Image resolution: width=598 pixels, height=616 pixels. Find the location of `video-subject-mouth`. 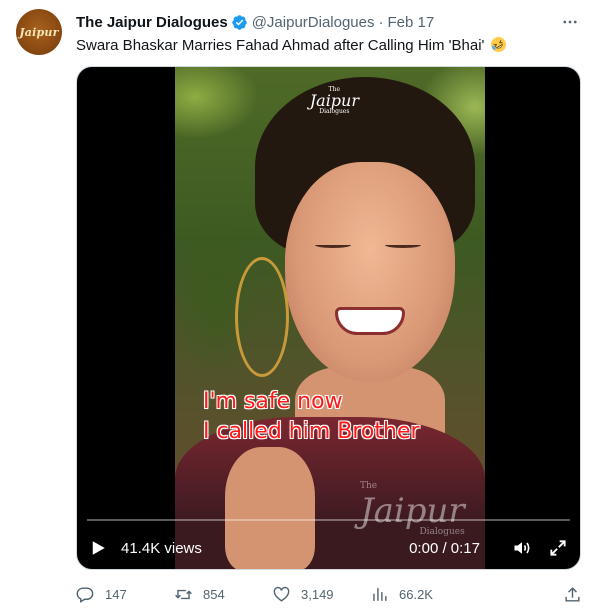

video-subject-mouth is located at coordinates (370, 321).